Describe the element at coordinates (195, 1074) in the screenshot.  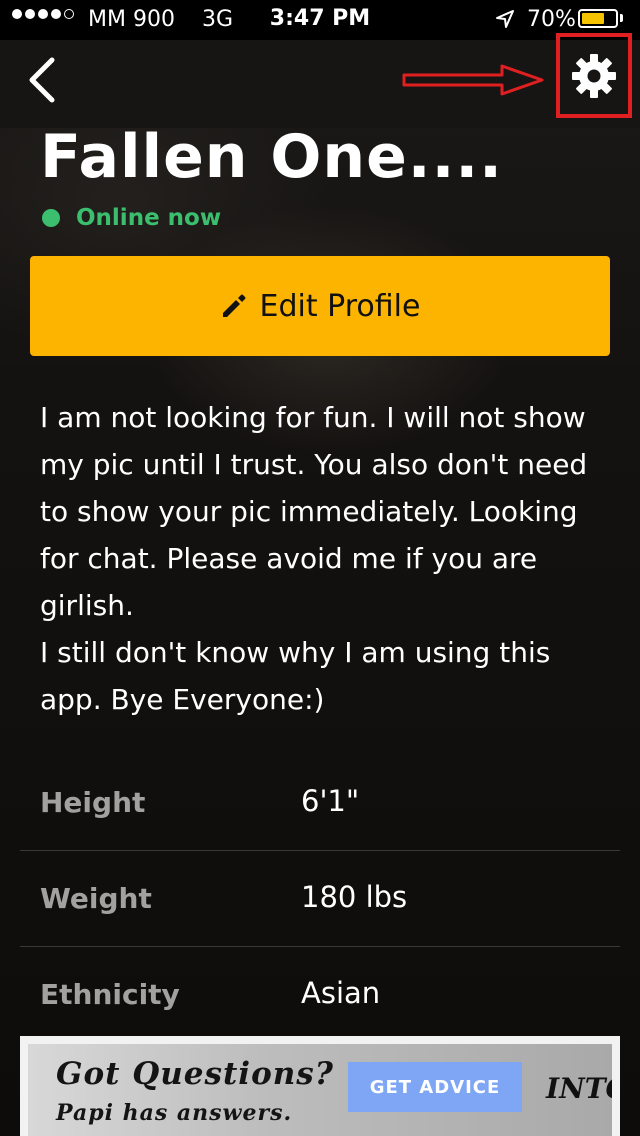
I see `ad-title: Got Questions?` at that location.